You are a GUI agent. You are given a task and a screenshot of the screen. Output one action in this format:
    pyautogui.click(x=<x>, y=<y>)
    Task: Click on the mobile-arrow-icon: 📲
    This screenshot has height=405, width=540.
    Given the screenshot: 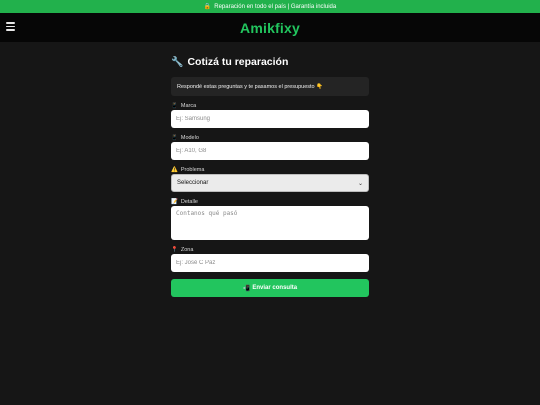 What is the action you would take?
    pyautogui.click(x=246, y=288)
    